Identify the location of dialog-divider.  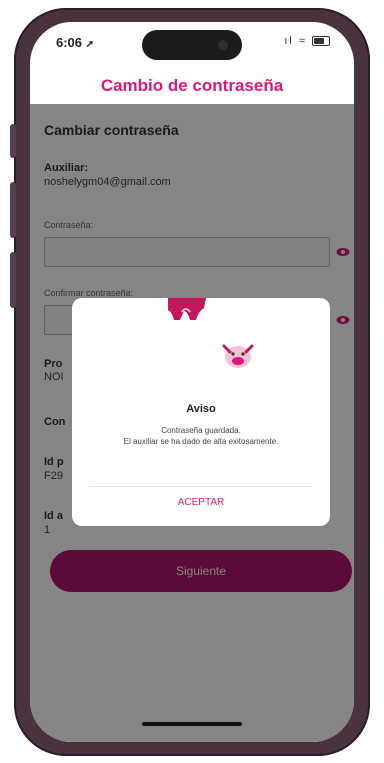
(201, 486).